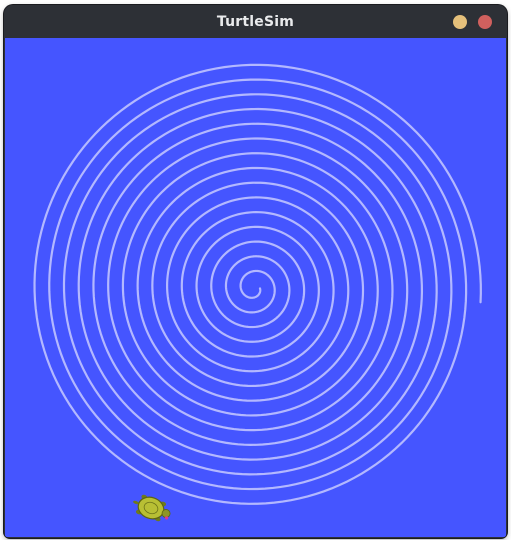 The width and height of the screenshot is (511, 540). I want to click on close-button, so click(485, 22).